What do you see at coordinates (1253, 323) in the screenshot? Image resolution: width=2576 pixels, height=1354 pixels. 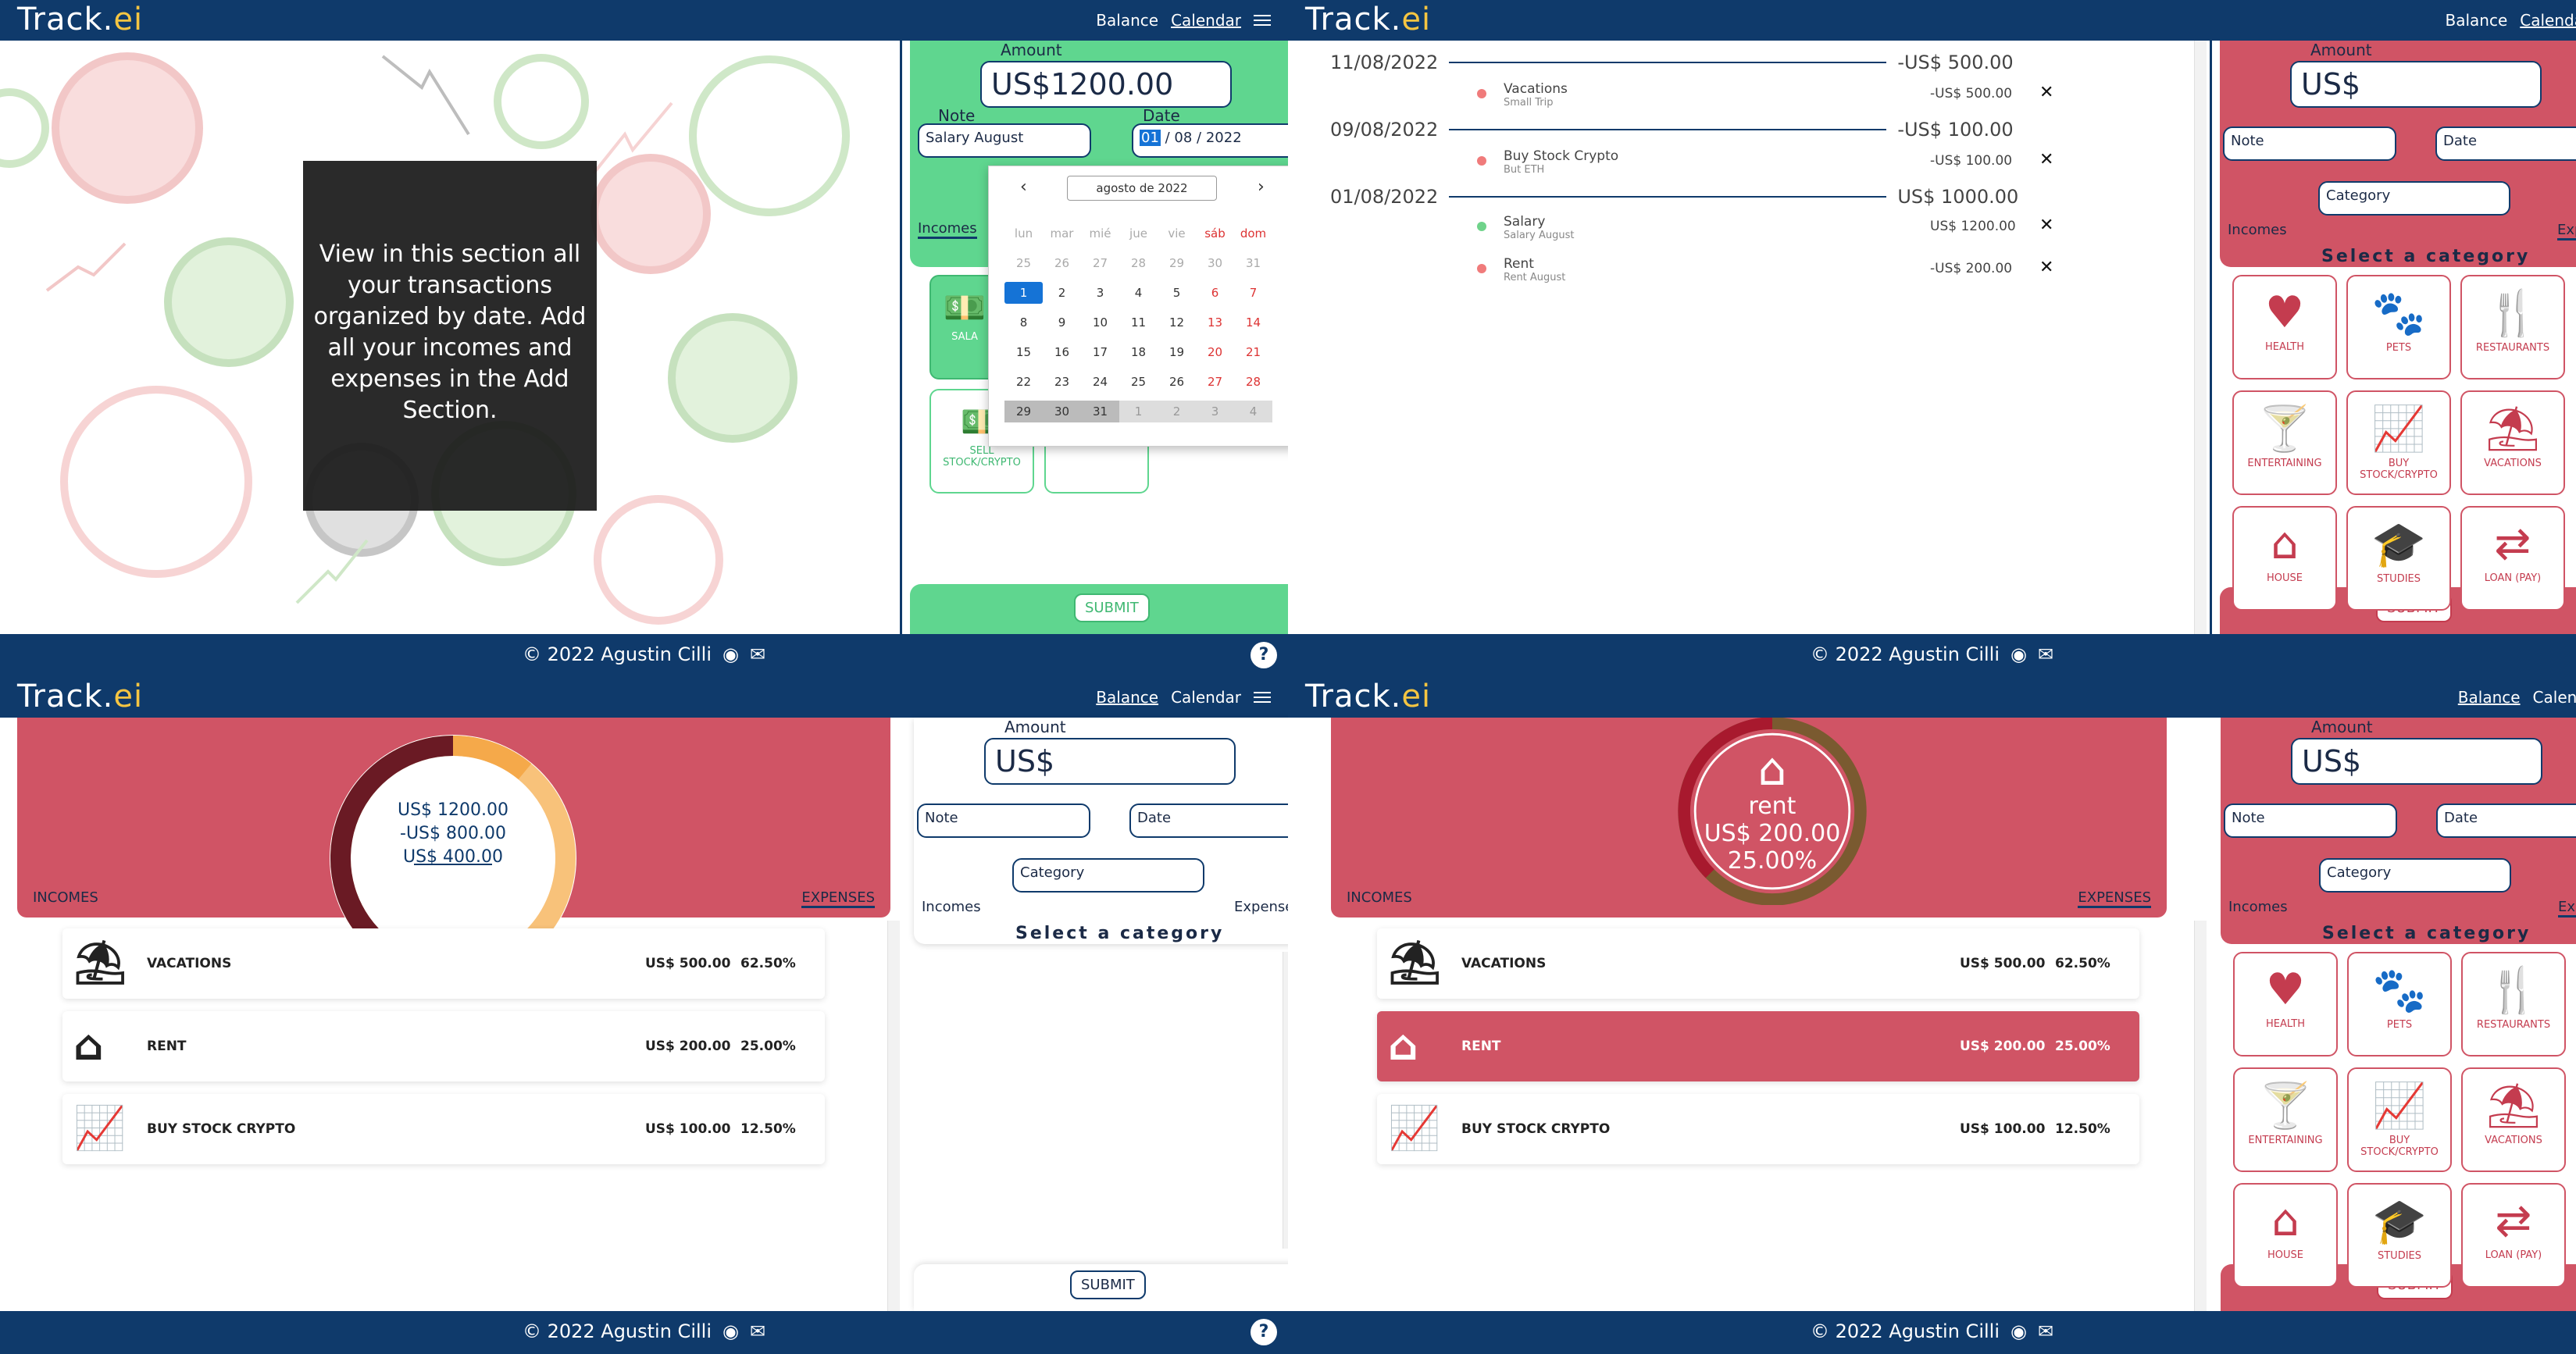 I see `calendar-day: 14` at bounding box center [1253, 323].